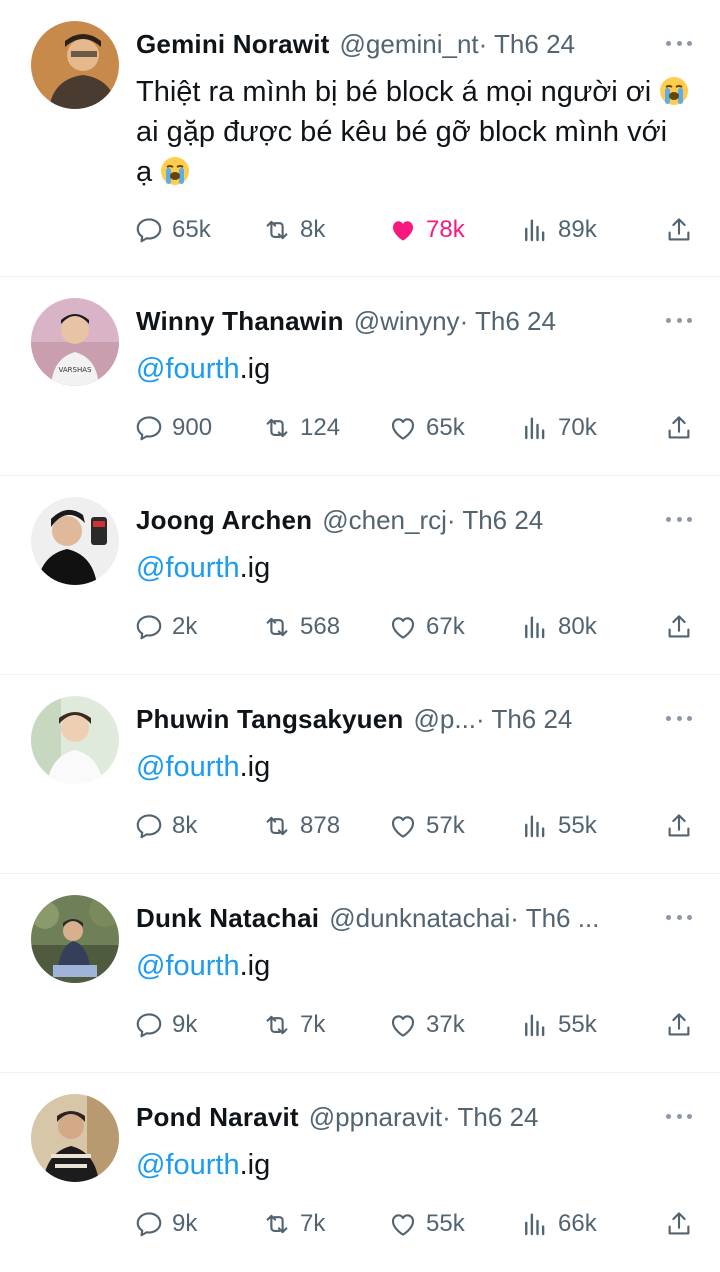 The width and height of the screenshot is (720, 1272). What do you see at coordinates (165, 826) in the screenshot?
I see `reply-button: 8k` at bounding box center [165, 826].